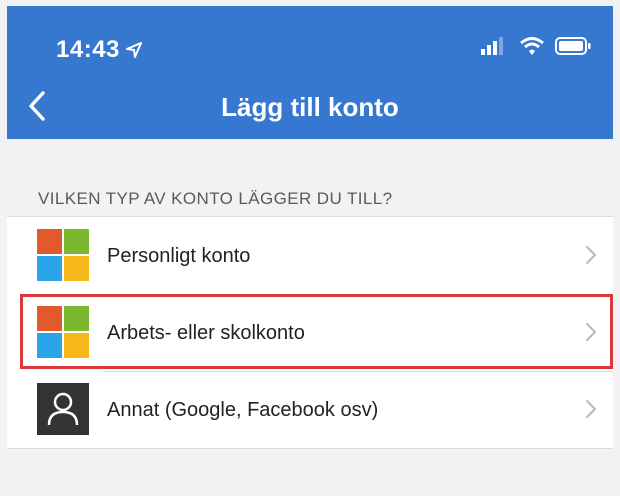 The height and width of the screenshot is (496, 620). I want to click on location-arrow-icon, so click(133, 50).